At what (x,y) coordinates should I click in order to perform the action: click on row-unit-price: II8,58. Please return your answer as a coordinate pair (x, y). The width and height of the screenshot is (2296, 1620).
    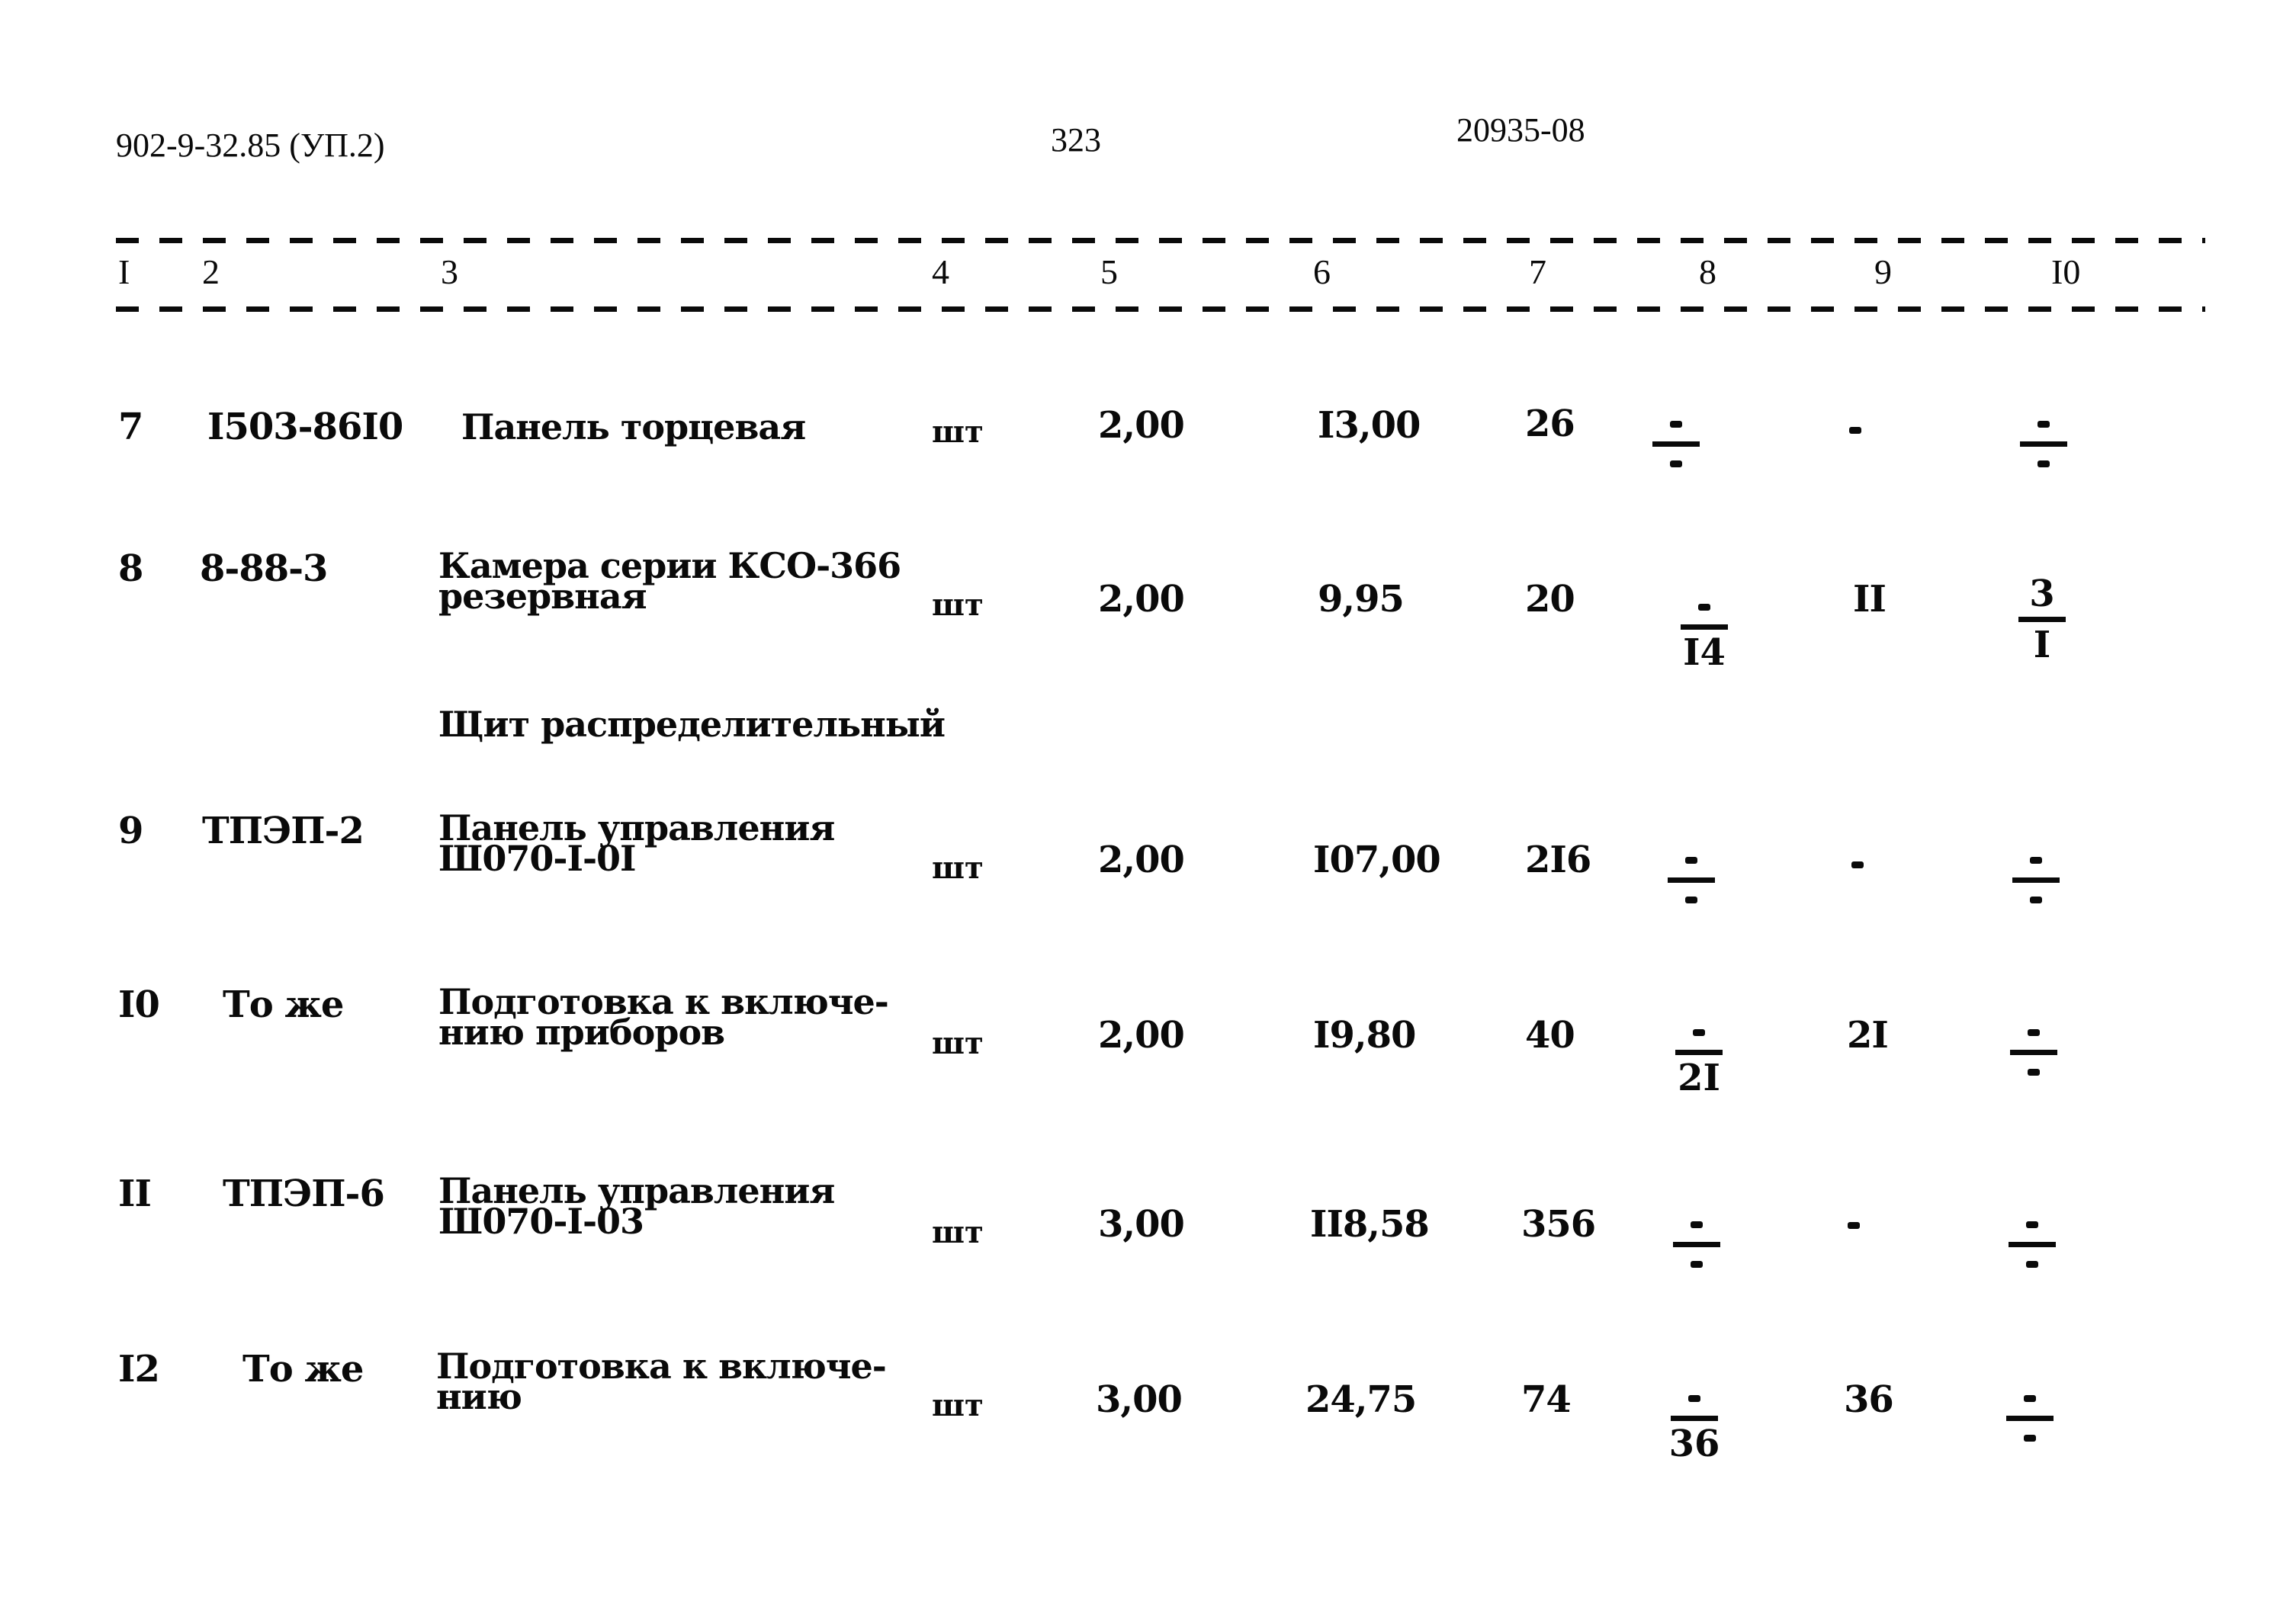
    Looking at the image, I should click on (1370, 1224).